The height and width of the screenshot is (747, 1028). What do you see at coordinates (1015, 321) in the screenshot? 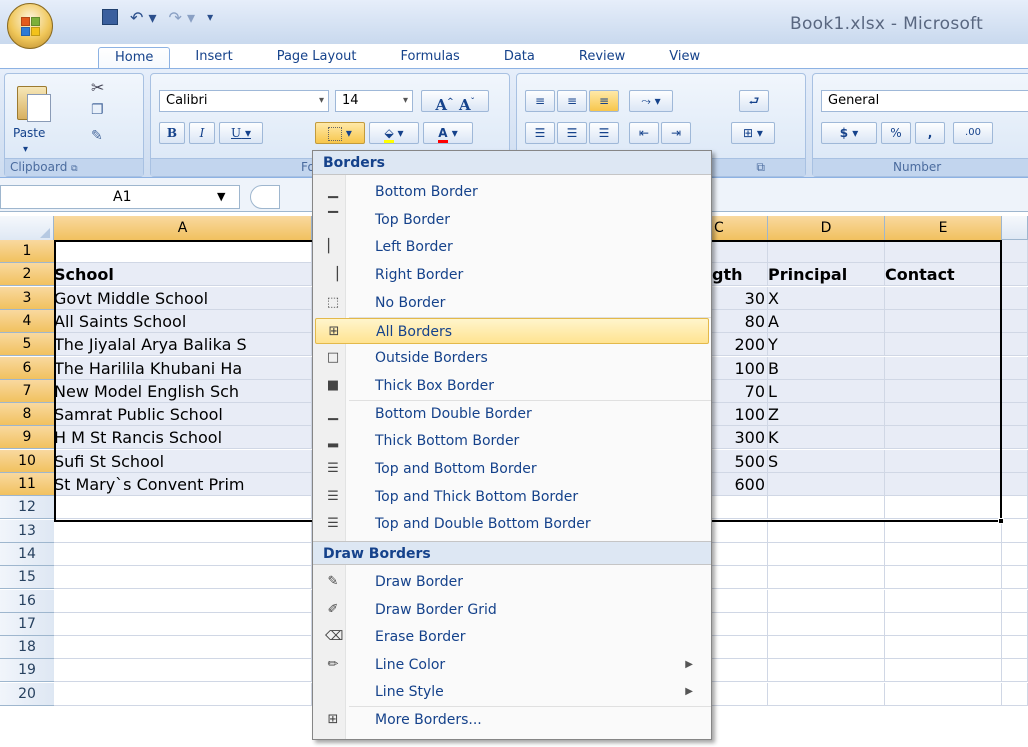
I see `cell-f4` at bounding box center [1015, 321].